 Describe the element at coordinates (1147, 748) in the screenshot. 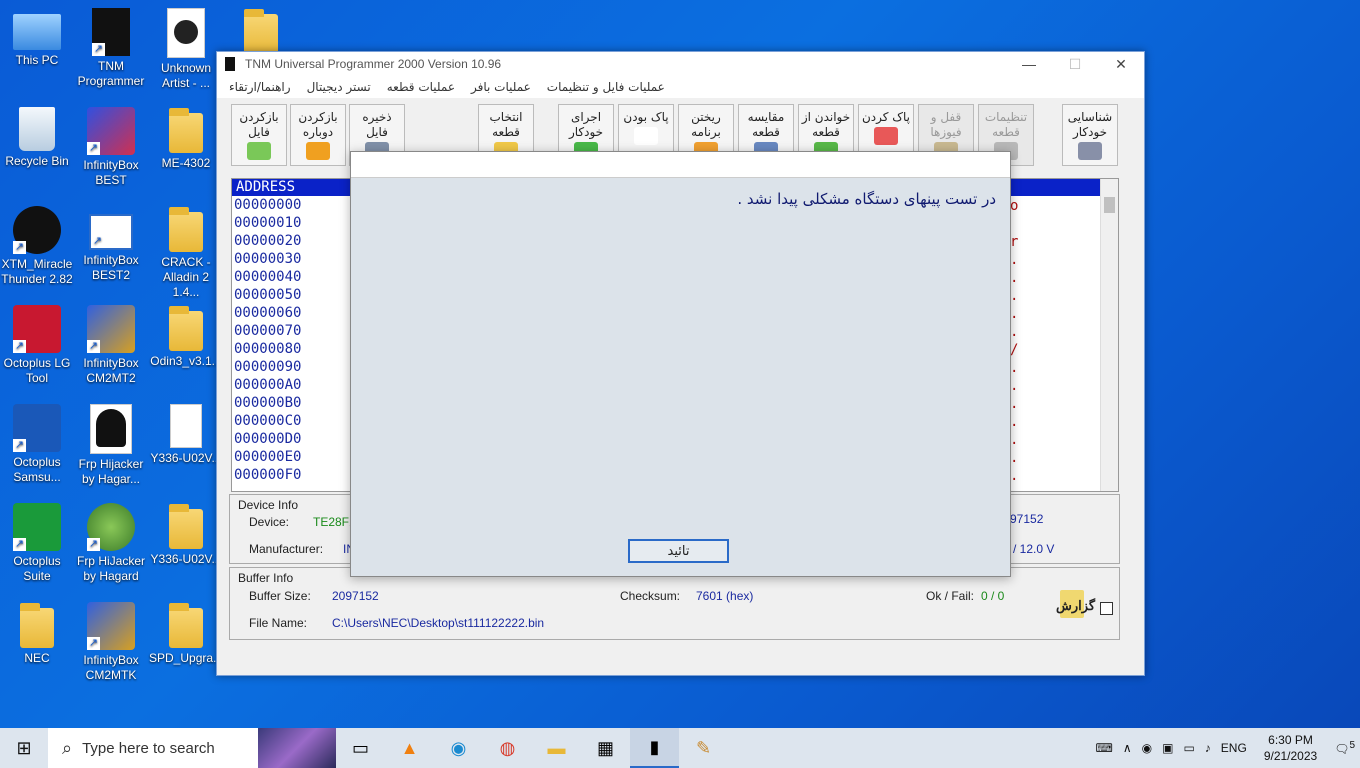

I see `record-icon: ◉` at that location.